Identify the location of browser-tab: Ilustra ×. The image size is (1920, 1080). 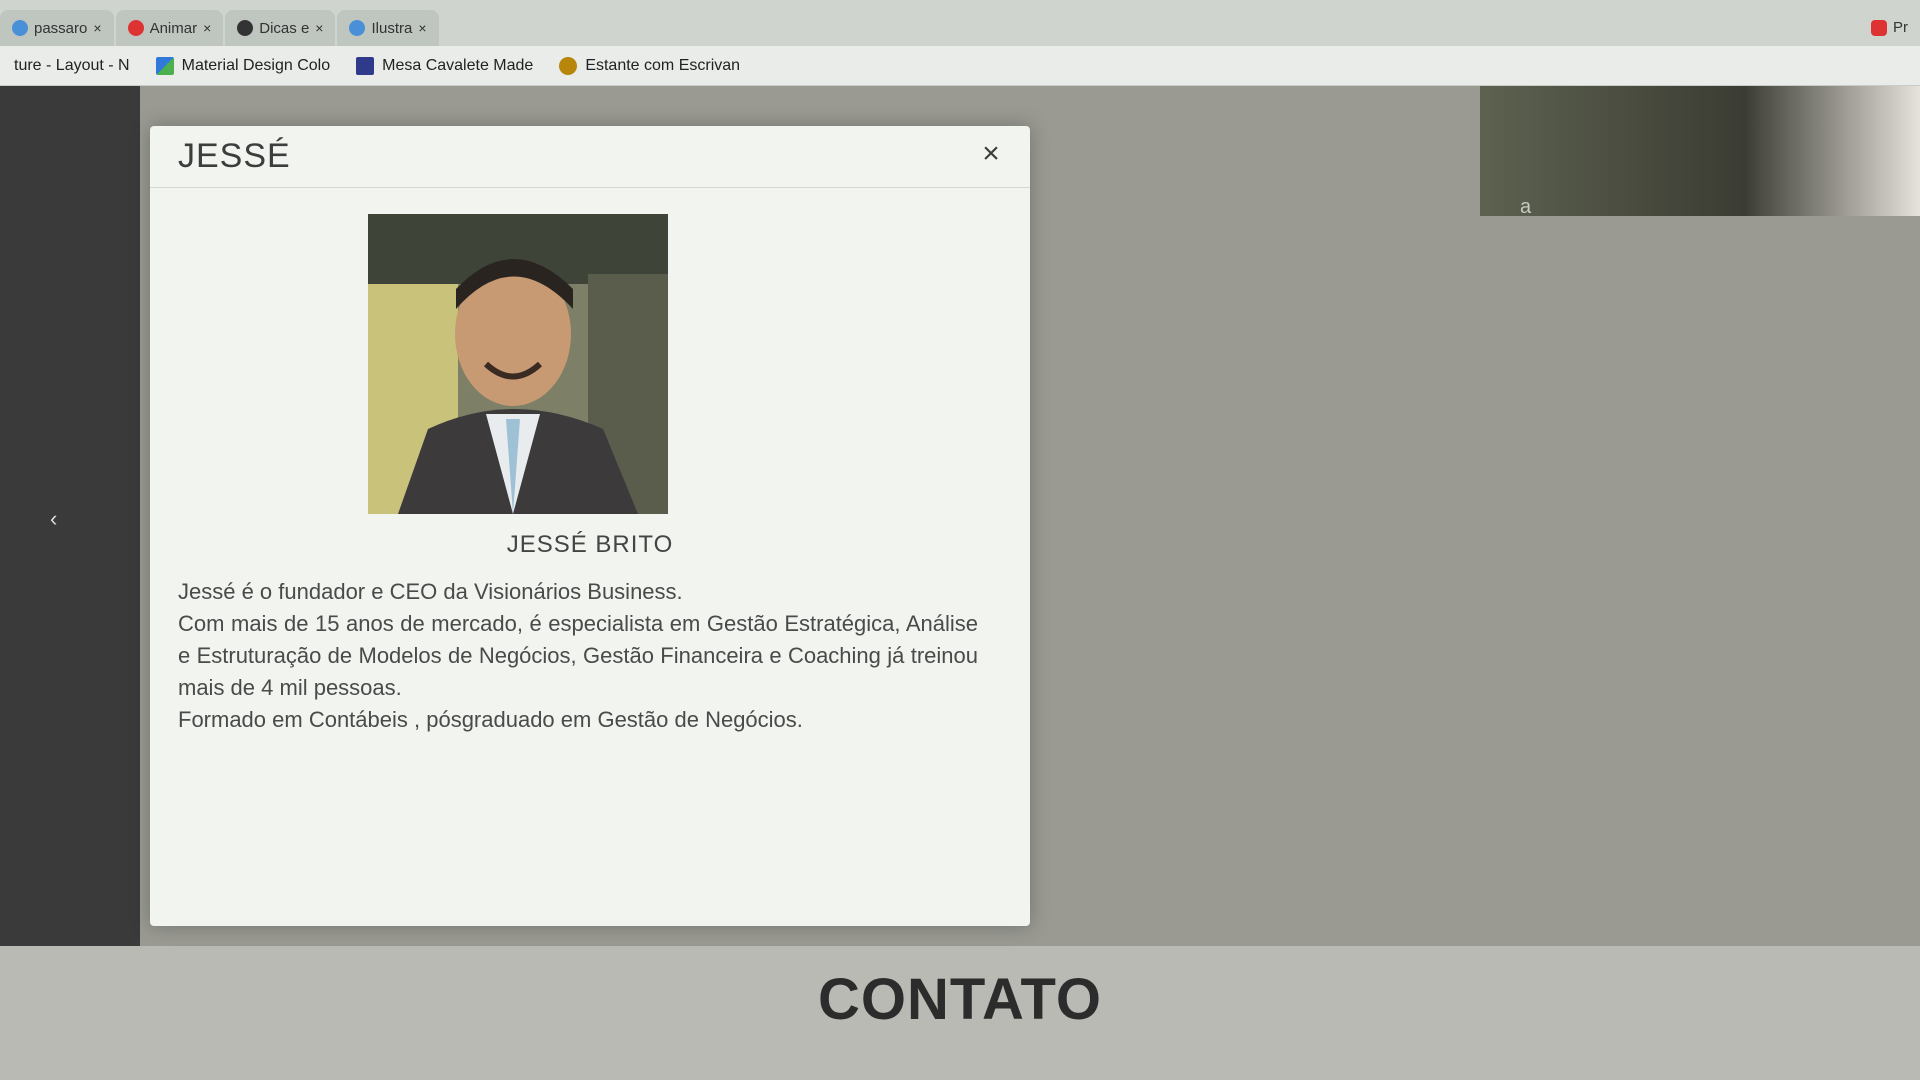
(388, 28).